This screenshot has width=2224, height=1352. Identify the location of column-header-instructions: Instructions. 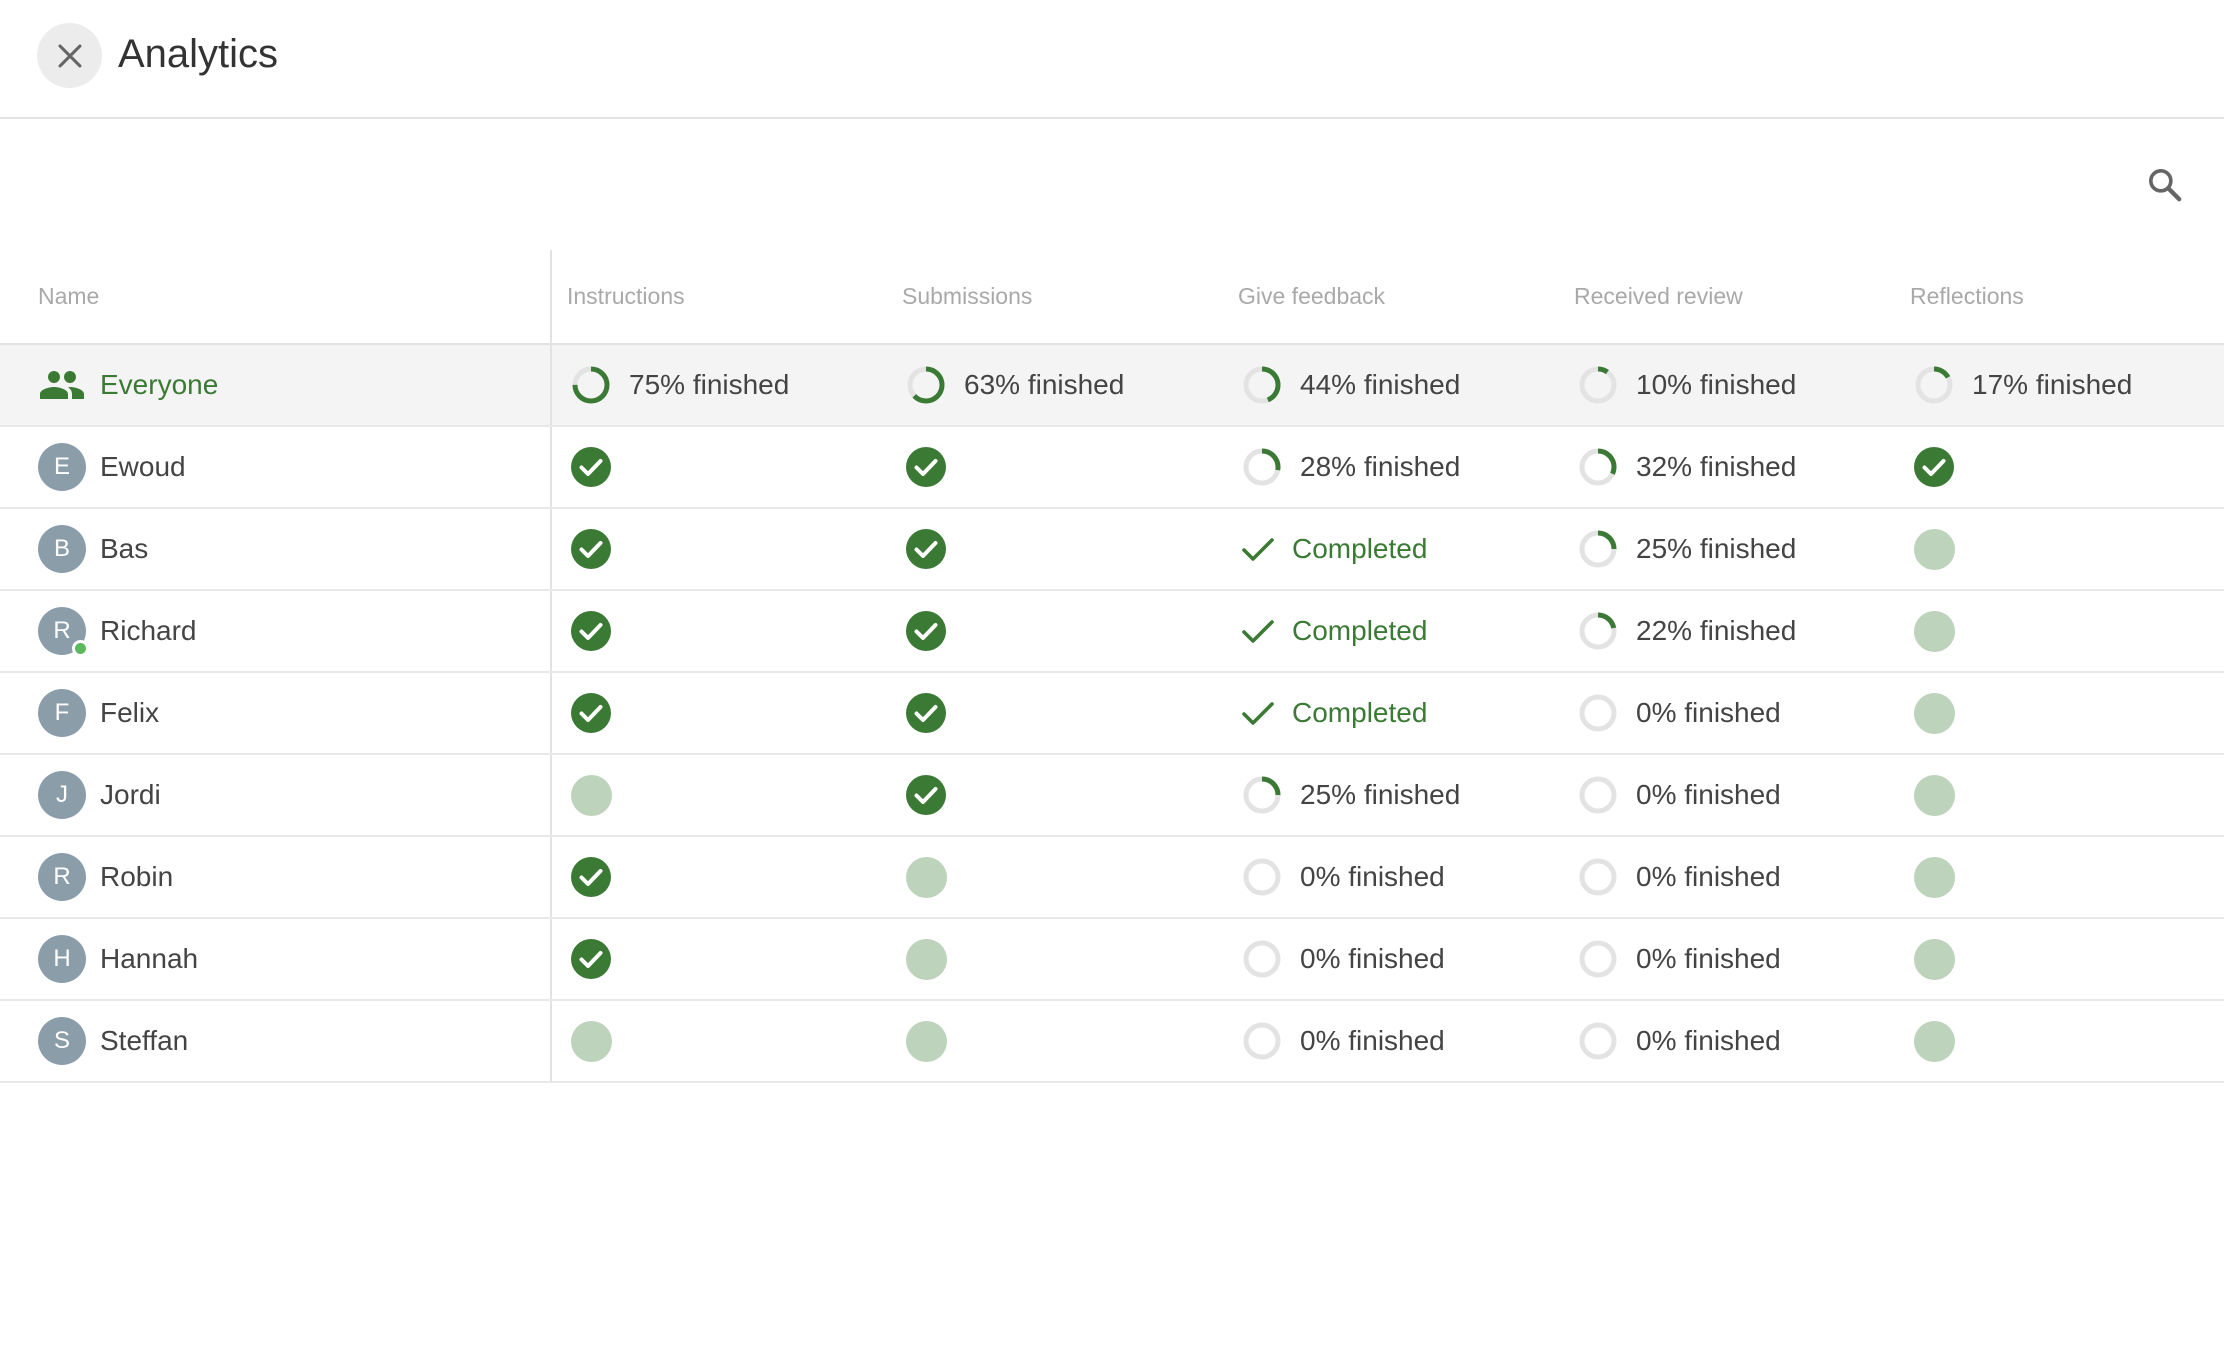
(719, 297).